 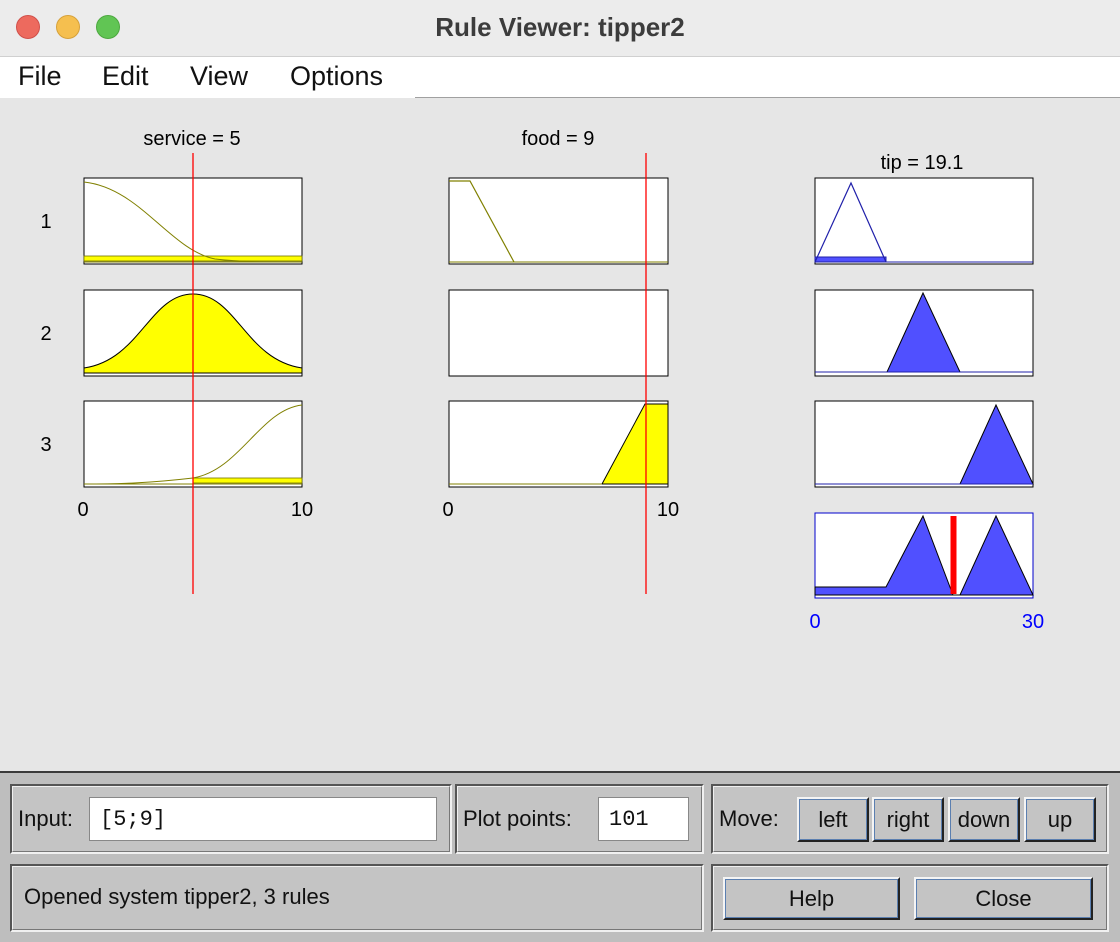 I want to click on move-panel: Move: left right down up, so click(x=910, y=819).